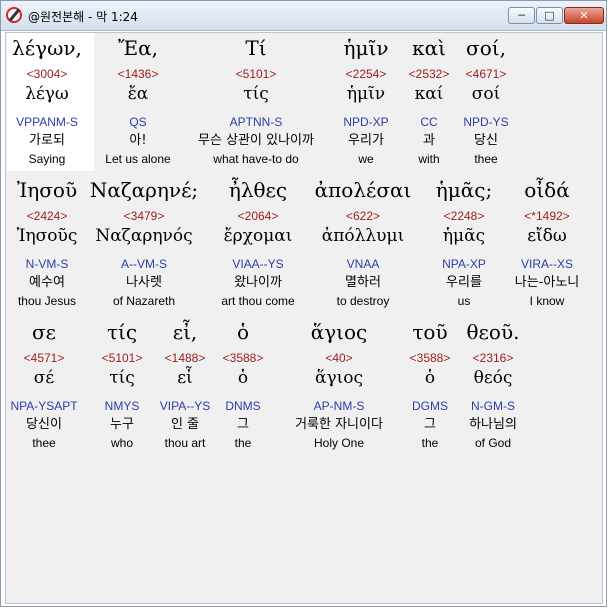  I want to click on english-gloss: of God, so click(493, 443).